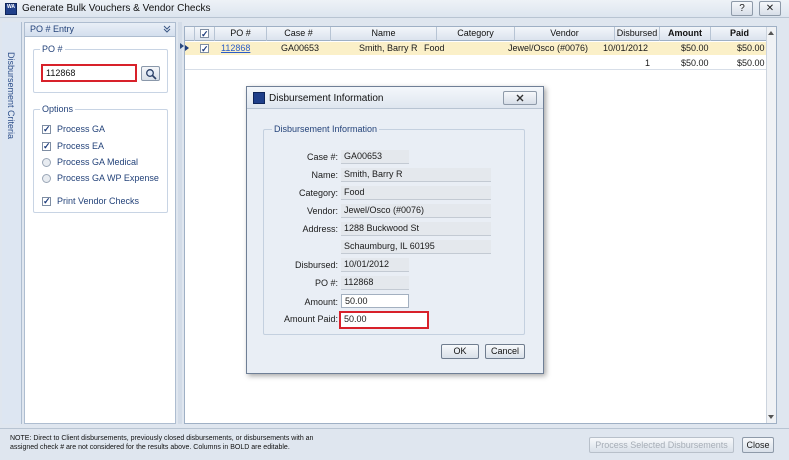  Describe the element at coordinates (384, 34) in the screenshot. I see `column-name: Name` at that location.